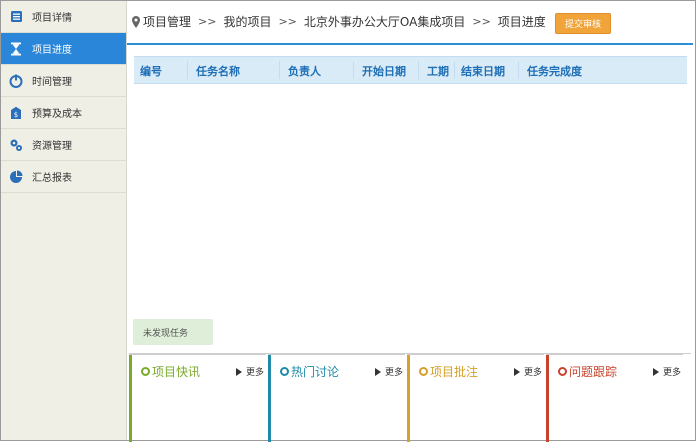 This screenshot has height=442, width=696. Describe the element at coordinates (16, 177) in the screenshot. I see `pie-chart-icon` at that location.